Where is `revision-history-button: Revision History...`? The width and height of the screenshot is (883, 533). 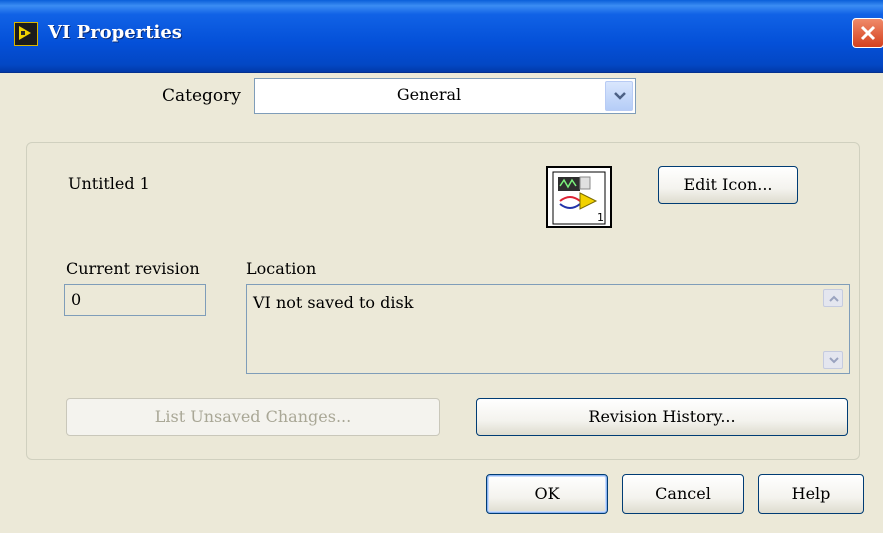 revision-history-button: Revision History... is located at coordinates (662, 417).